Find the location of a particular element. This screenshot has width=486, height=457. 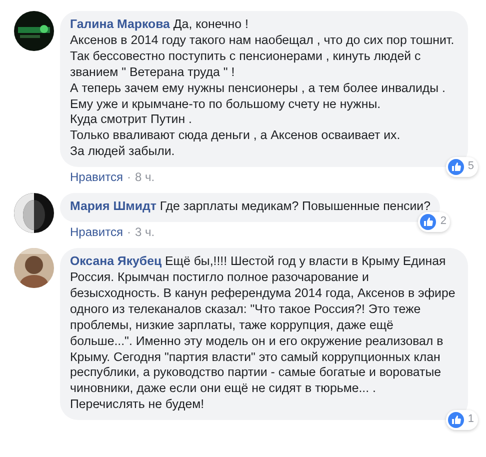

comment-text: А теперь зачем ему нужны пенсионеры , а тем более инвалиды . is located at coordinates (258, 88).